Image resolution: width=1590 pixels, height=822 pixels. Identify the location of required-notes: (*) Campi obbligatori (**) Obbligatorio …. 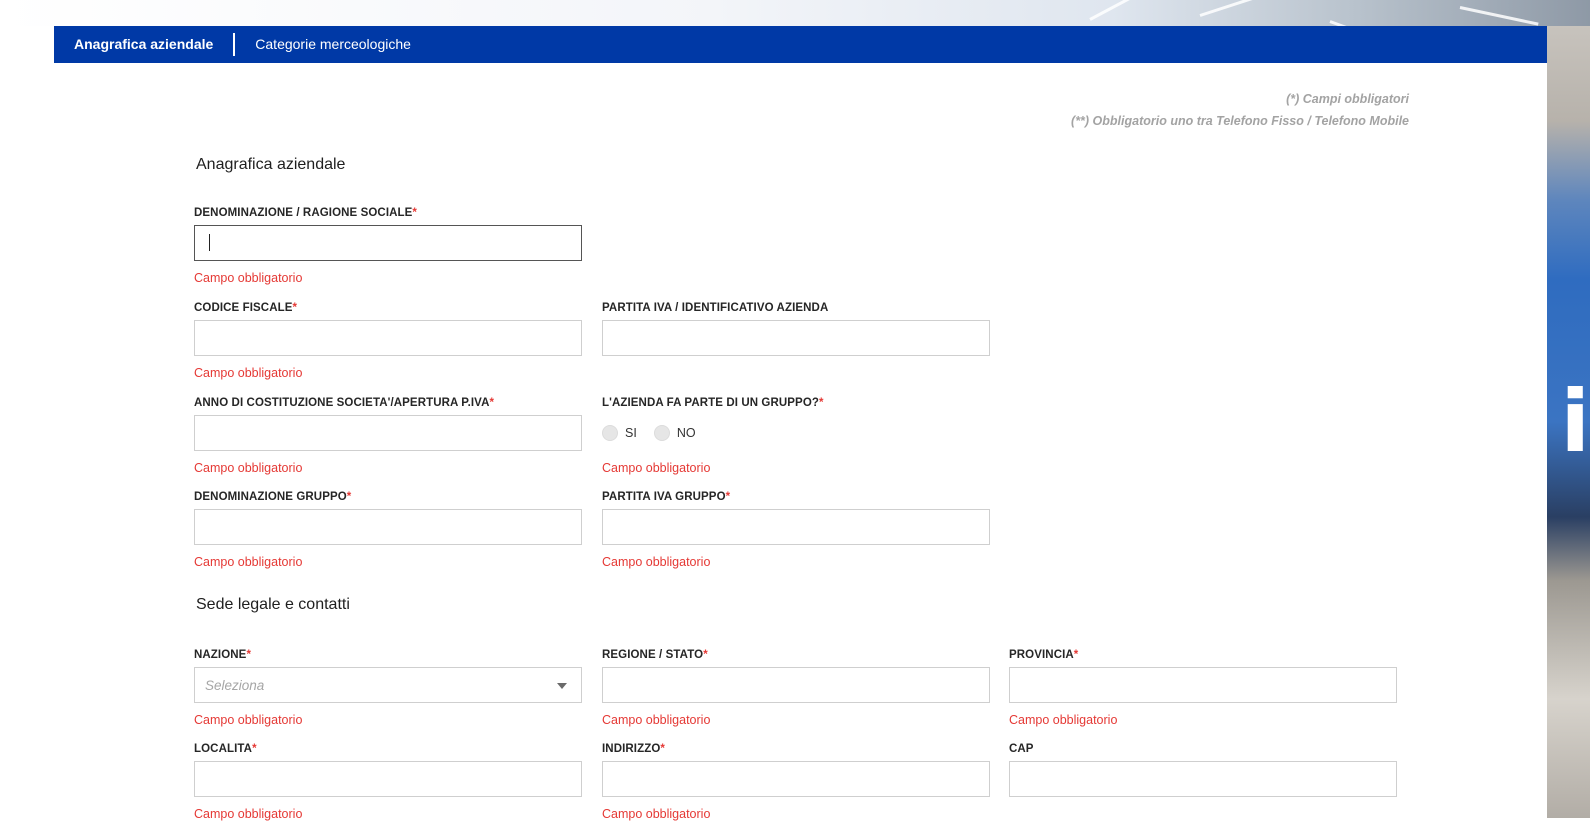
(1240, 110).